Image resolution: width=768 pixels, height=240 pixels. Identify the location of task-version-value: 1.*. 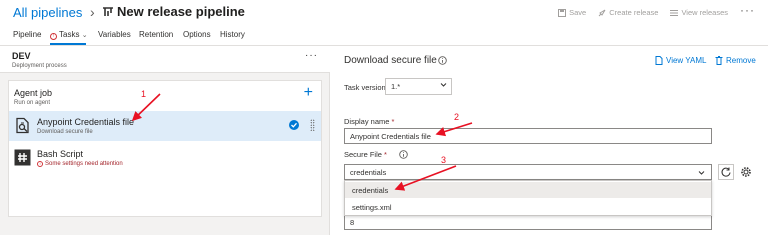
(396, 86).